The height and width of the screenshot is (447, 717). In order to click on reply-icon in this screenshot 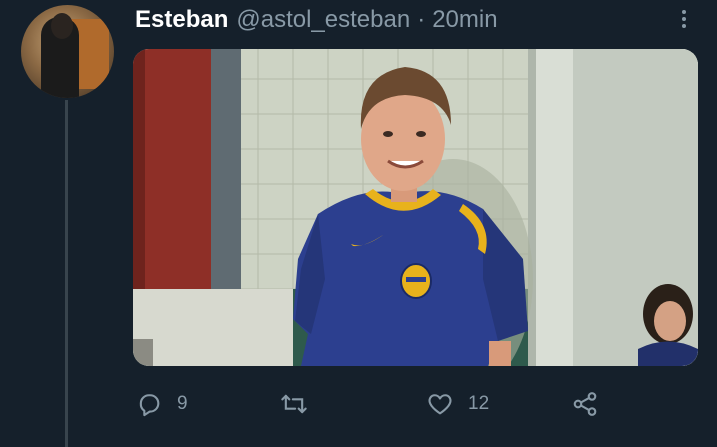, I will do `click(149, 405)`.